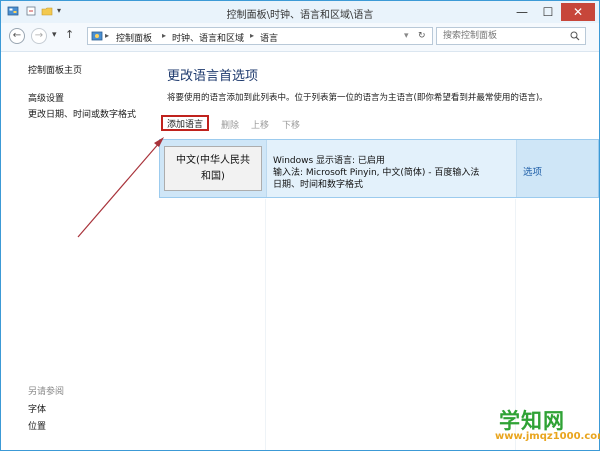  Describe the element at coordinates (291, 124) in the screenshot. I see `move-down-button: 下移` at that location.